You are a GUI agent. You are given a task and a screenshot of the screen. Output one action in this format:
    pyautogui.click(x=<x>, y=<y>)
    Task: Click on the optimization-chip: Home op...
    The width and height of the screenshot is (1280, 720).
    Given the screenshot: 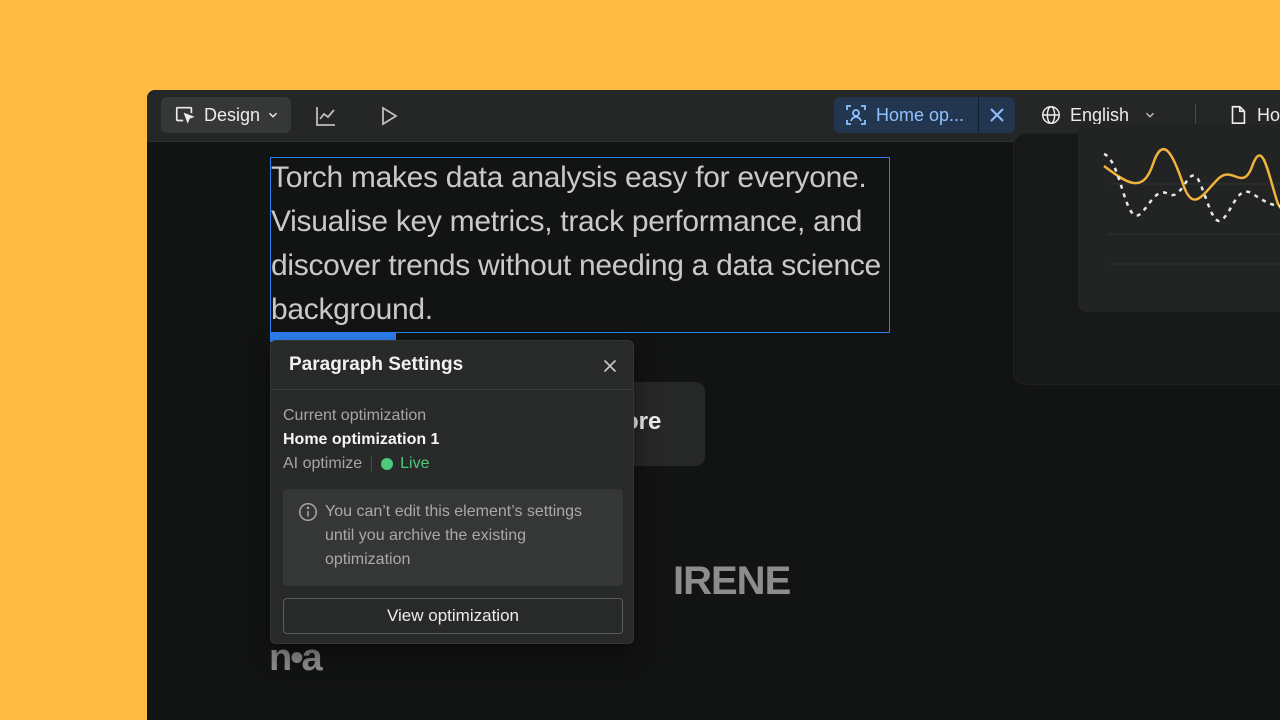 What is the action you would take?
    pyautogui.click(x=924, y=115)
    